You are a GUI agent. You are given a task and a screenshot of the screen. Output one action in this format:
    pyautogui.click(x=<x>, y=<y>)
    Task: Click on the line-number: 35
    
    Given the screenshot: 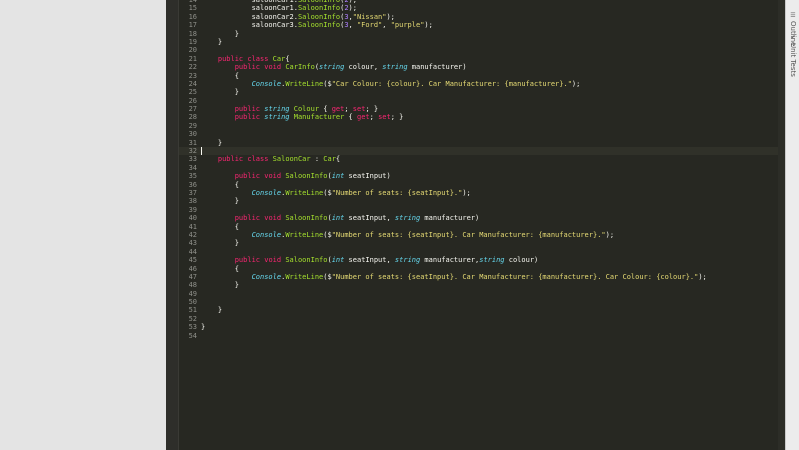 What is the action you would take?
    pyautogui.click(x=192, y=176)
    